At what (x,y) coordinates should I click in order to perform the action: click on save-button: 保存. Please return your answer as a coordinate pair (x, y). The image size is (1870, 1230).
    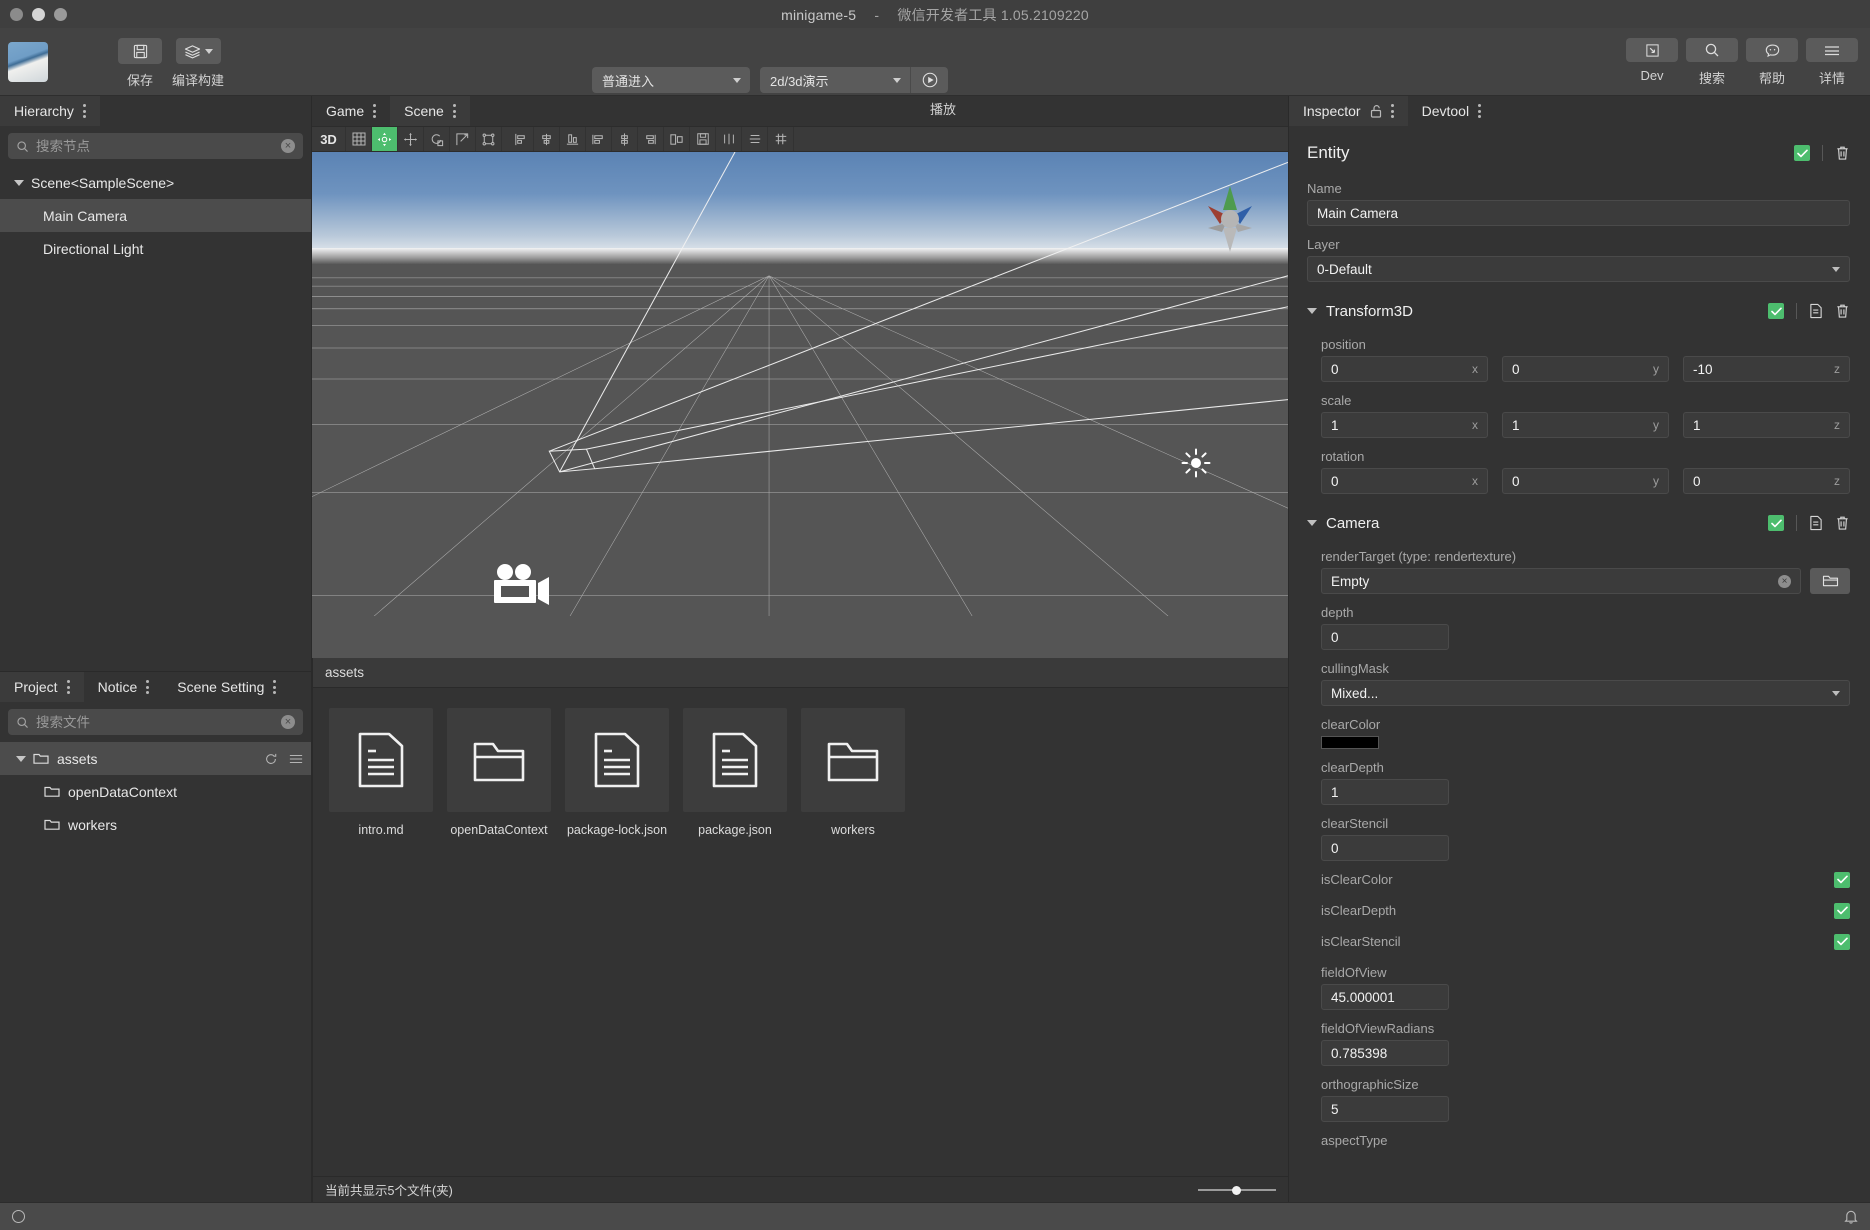
    Looking at the image, I should click on (140, 63).